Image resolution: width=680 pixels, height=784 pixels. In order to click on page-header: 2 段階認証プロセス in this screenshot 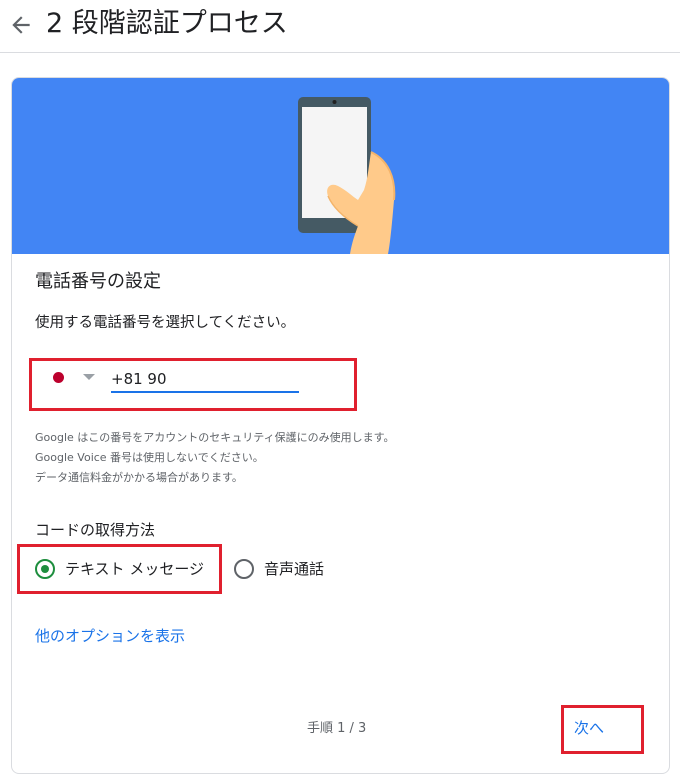, I will do `click(340, 26)`.